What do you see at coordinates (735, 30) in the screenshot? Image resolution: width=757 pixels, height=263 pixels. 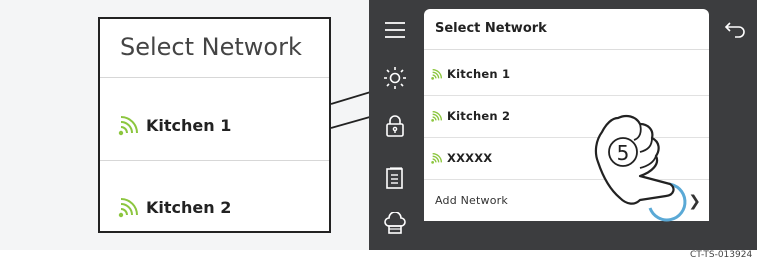 I see `back-icon` at bounding box center [735, 30].